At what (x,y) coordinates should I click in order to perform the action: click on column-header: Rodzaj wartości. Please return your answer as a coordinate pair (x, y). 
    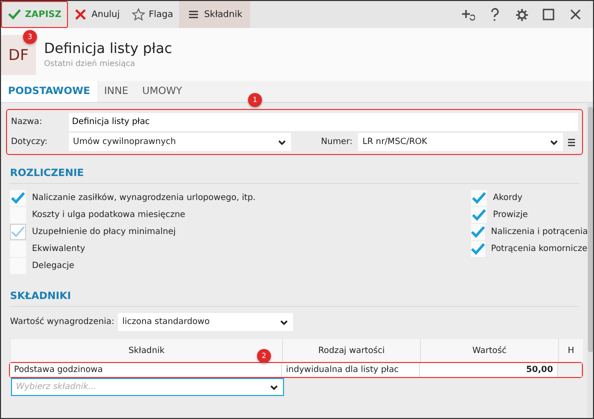
    Looking at the image, I should click on (352, 350).